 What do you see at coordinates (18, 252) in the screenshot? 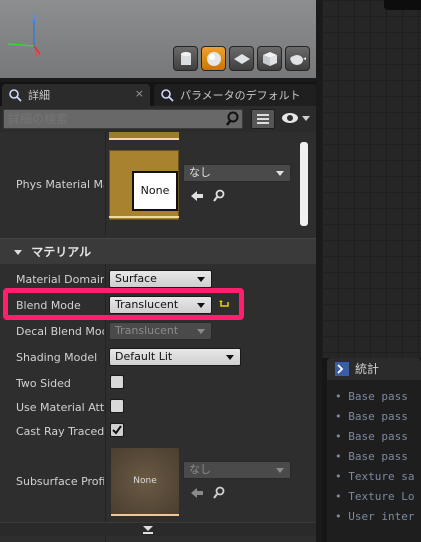
I see `collapse-arrow-icon` at bounding box center [18, 252].